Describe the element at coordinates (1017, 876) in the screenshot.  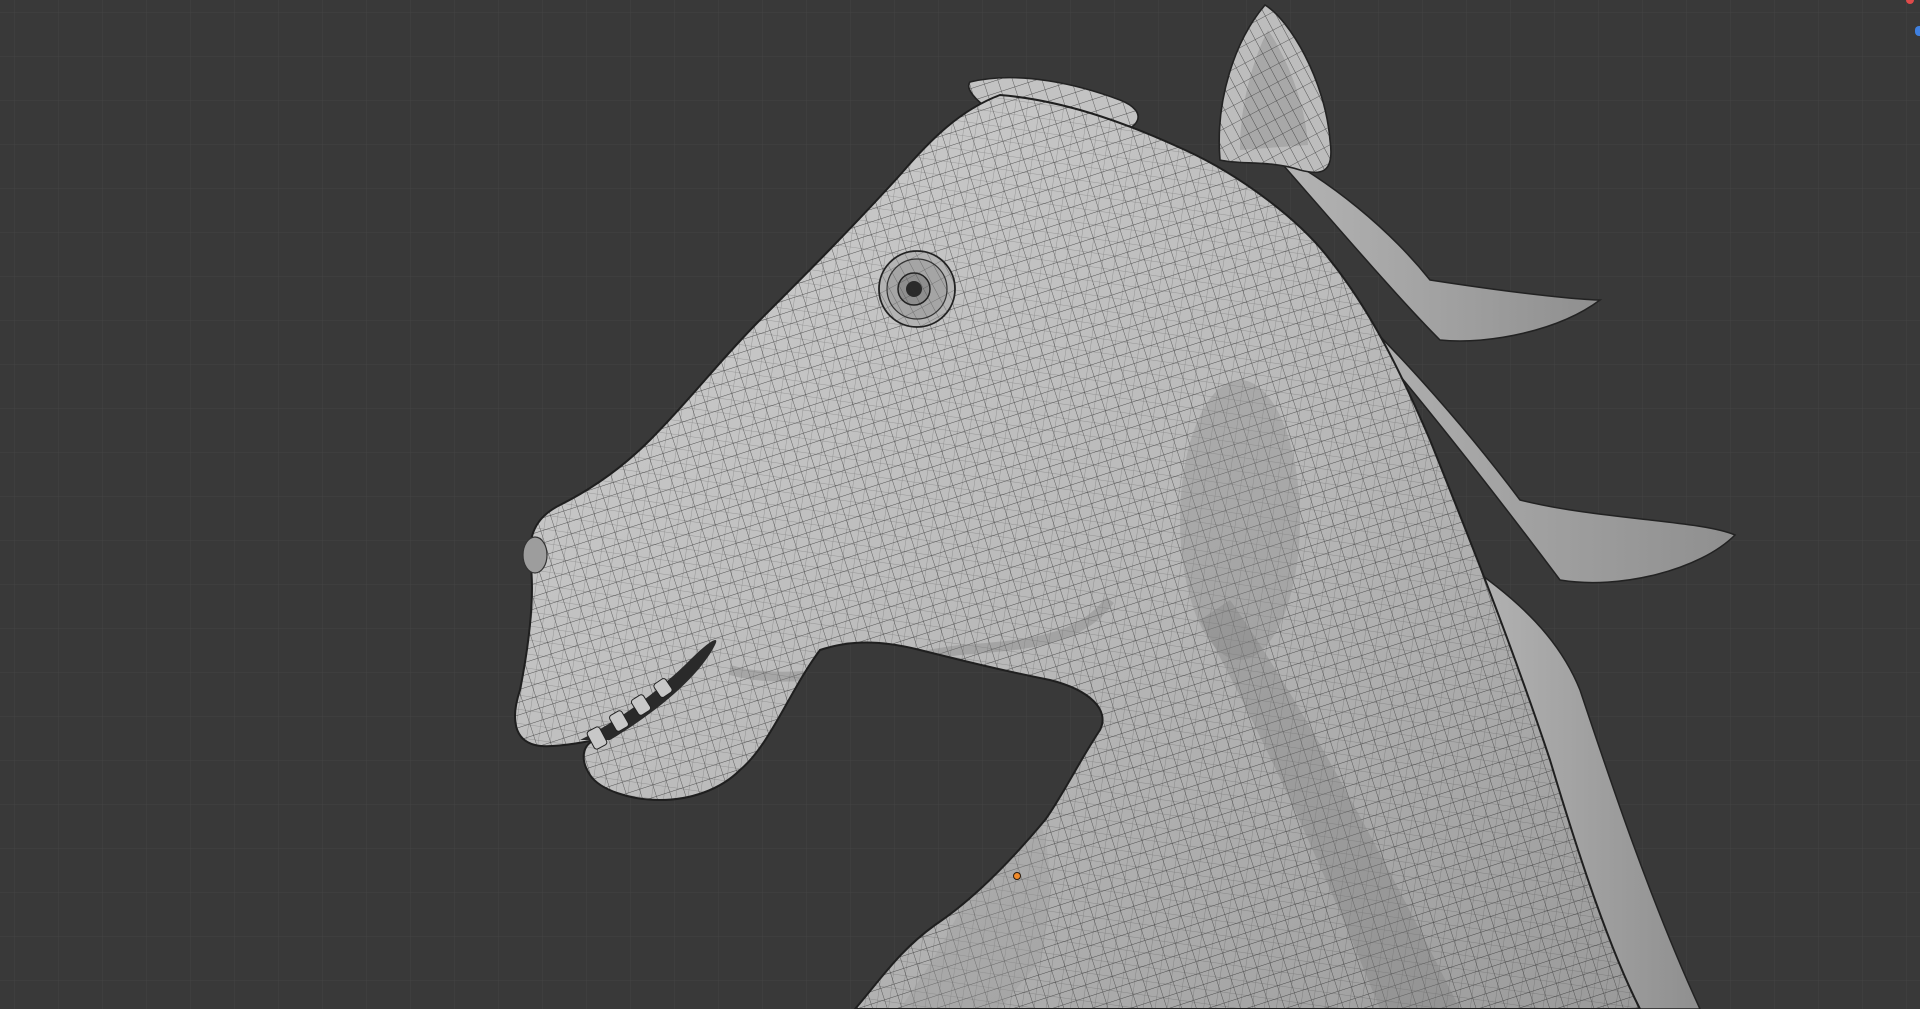
I see `object-origin-dot` at that location.